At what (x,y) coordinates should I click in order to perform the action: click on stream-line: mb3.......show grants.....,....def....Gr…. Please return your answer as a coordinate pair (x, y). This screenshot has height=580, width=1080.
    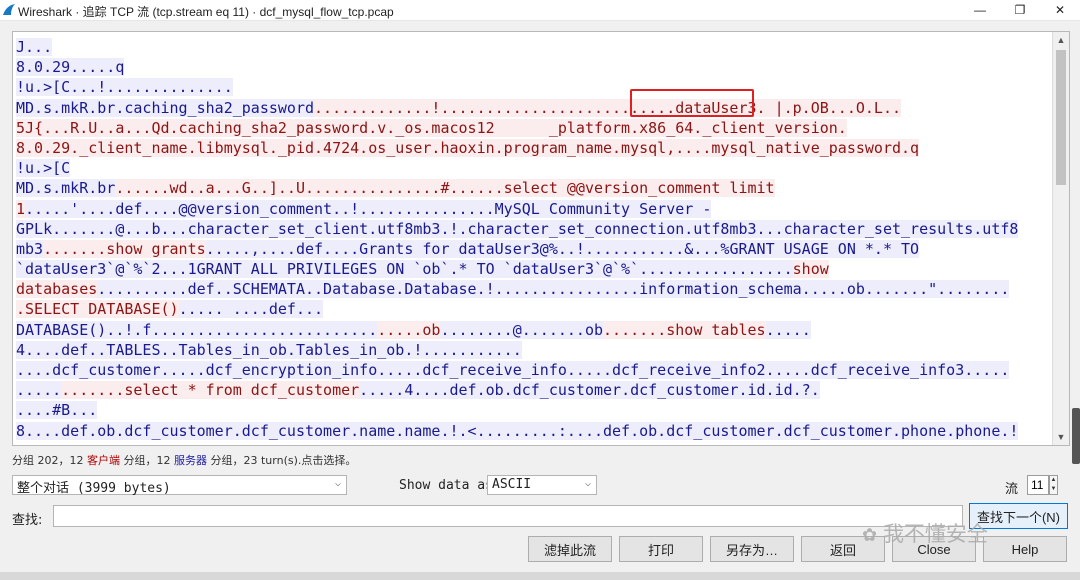
    Looking at the image, I should click on (532, 249).